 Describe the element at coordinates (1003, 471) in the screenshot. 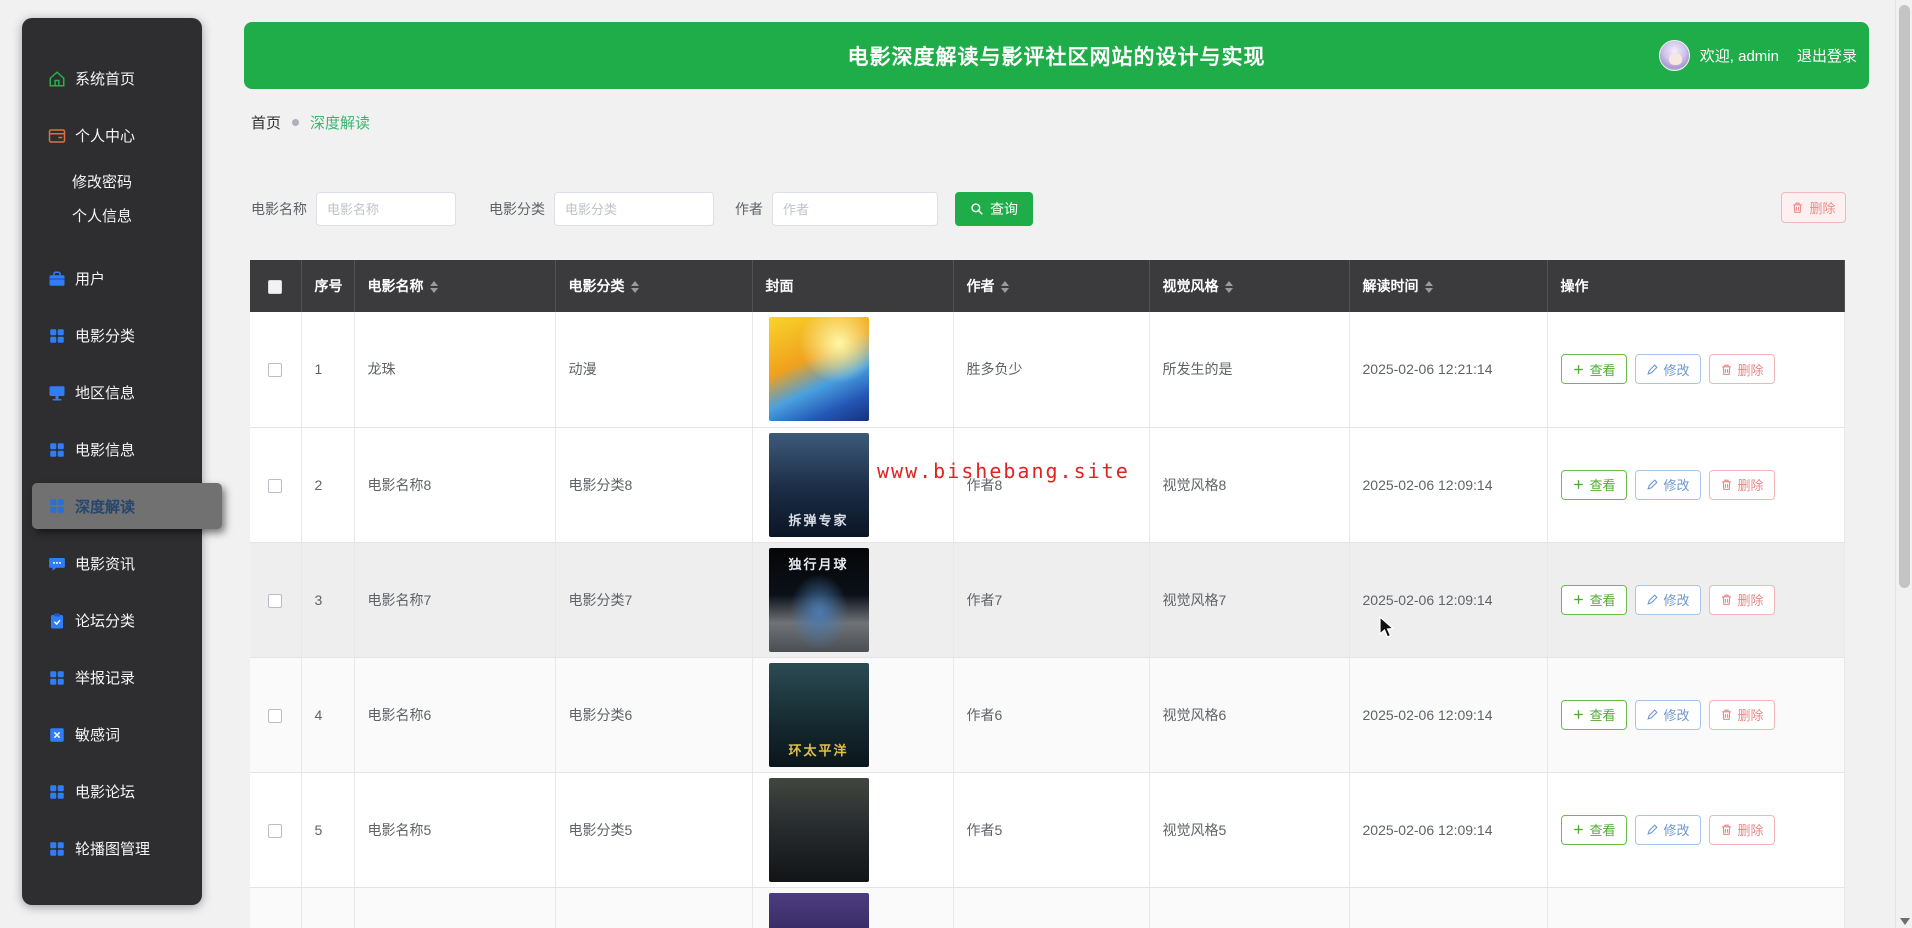

I see `watermark-text: www.bishebang.site` at that location.